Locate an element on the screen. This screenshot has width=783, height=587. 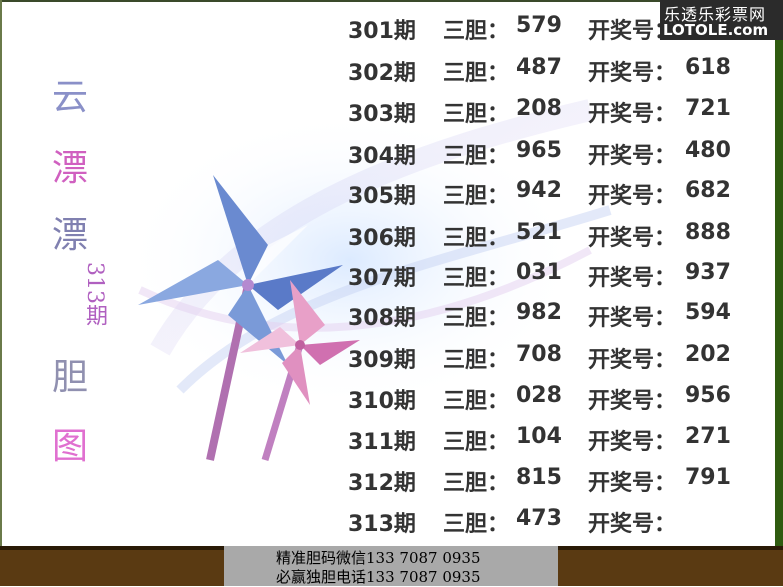
period-label: 311期 is located at coordinates (382, 442).